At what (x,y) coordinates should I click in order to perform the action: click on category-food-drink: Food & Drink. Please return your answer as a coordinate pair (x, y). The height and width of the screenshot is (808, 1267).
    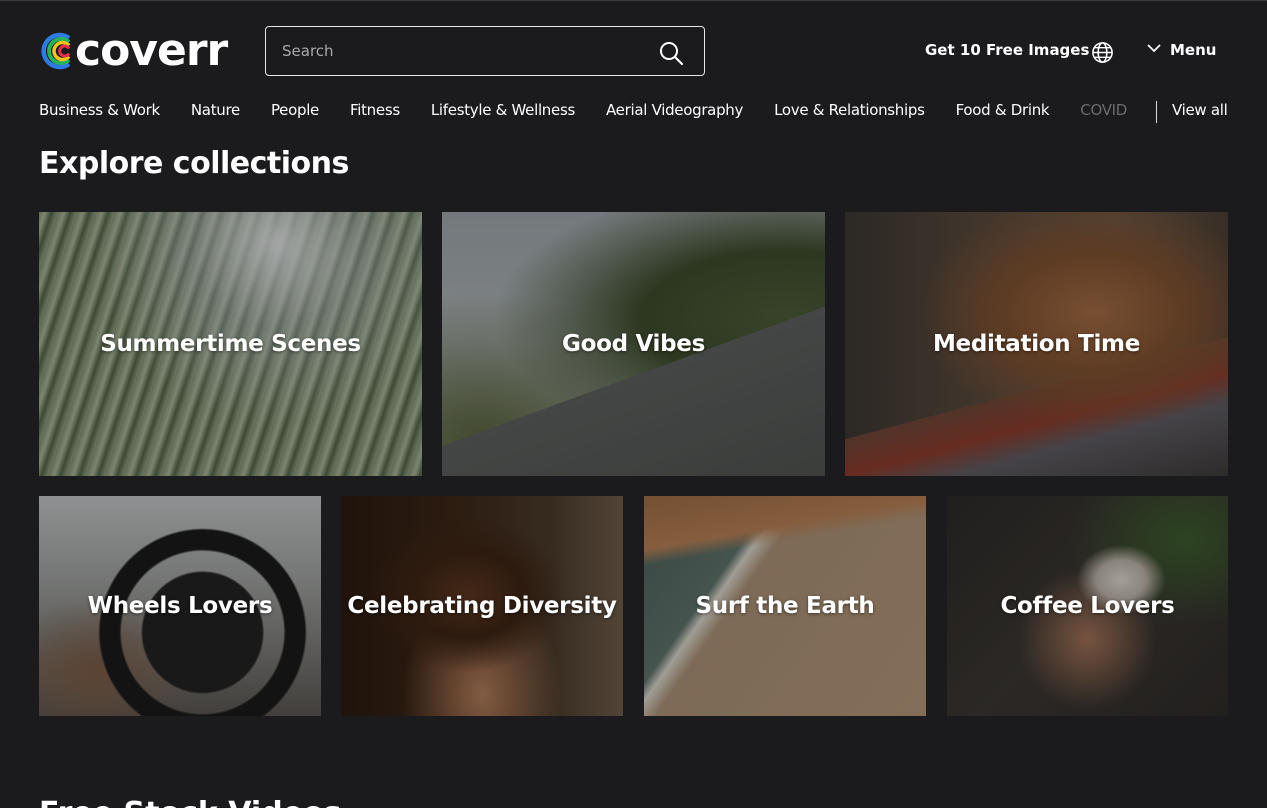
    Looking at the image, I should click on (1003, 112).